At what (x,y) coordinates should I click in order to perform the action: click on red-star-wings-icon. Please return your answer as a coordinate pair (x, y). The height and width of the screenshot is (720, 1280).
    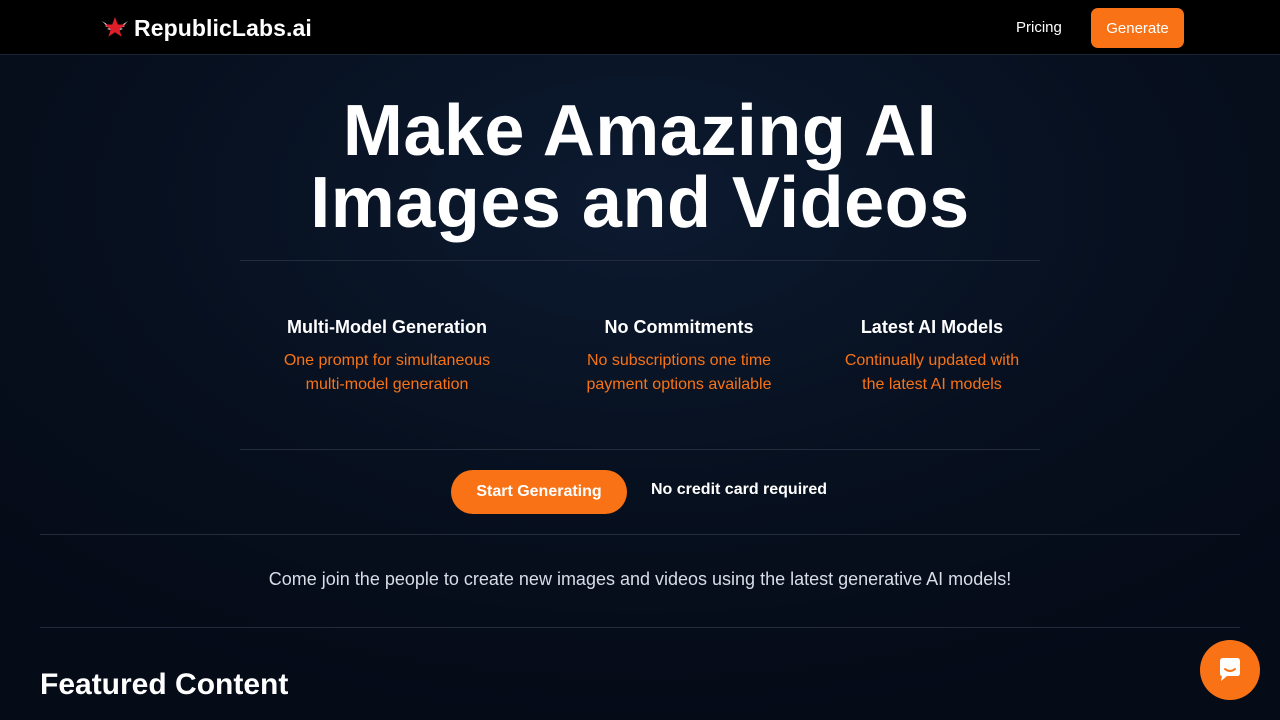
    Looking at the image, I should click on (115, 27).